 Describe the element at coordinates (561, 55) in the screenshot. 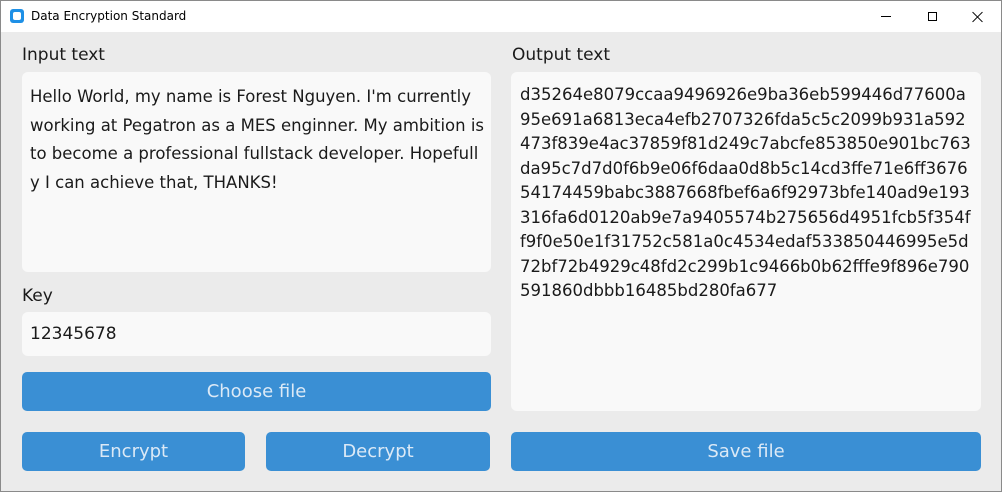

I see `output-text-label: Output text` at that location.